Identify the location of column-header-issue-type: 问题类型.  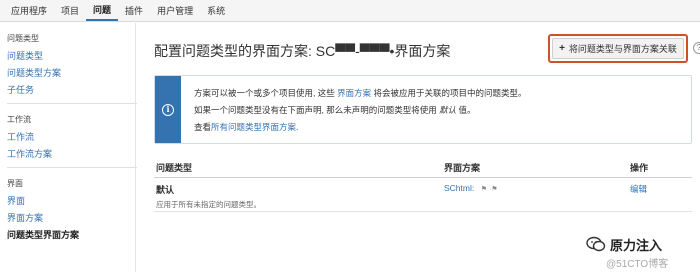
(174, 168).